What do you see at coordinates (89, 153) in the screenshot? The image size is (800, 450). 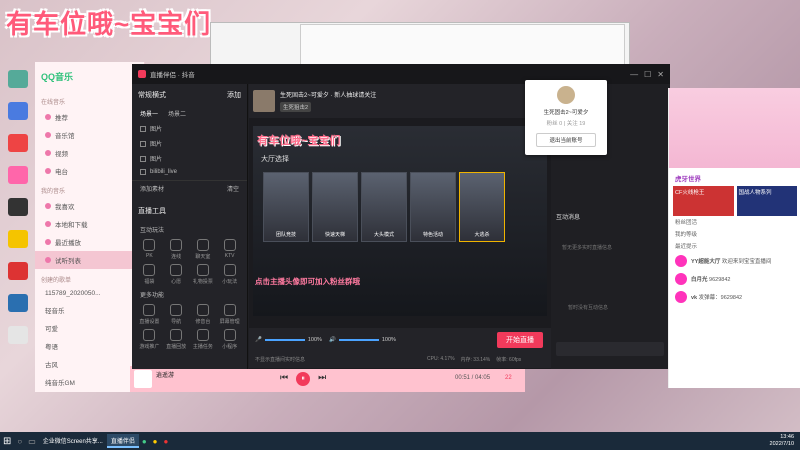 I see `qq-item-video: 视频` at bounding box center [89, 153].